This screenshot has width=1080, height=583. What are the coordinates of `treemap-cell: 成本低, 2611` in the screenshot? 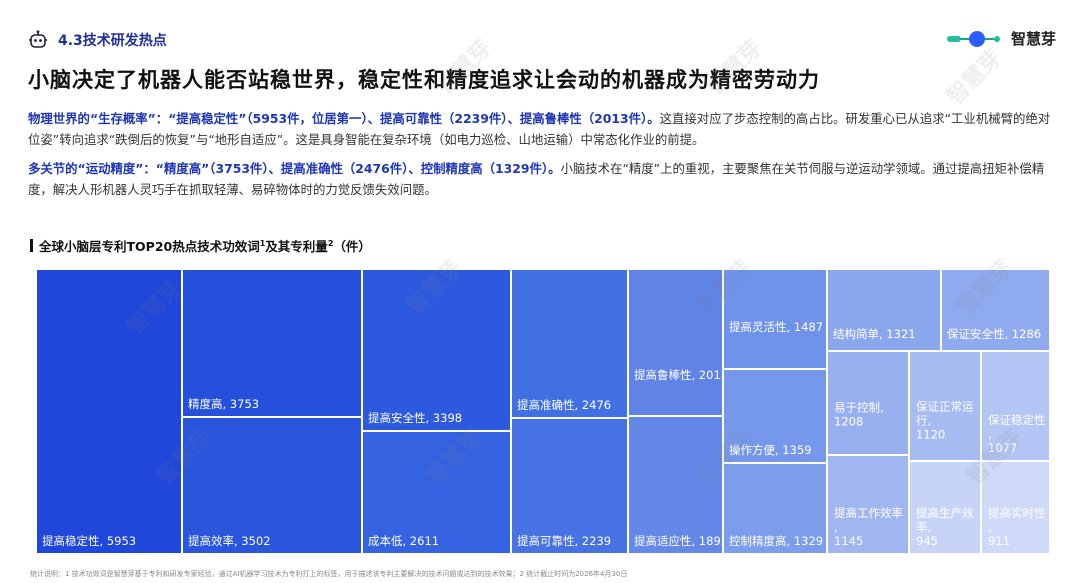 It's located at (436, 492).